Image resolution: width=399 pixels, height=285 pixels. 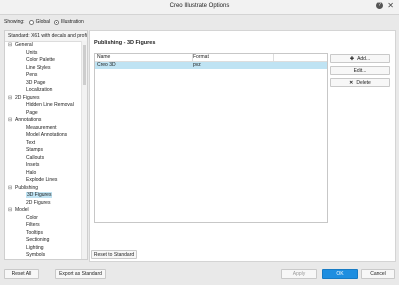 I want to click on tree-scrollbar-thumb, so click(x=84, y=65).